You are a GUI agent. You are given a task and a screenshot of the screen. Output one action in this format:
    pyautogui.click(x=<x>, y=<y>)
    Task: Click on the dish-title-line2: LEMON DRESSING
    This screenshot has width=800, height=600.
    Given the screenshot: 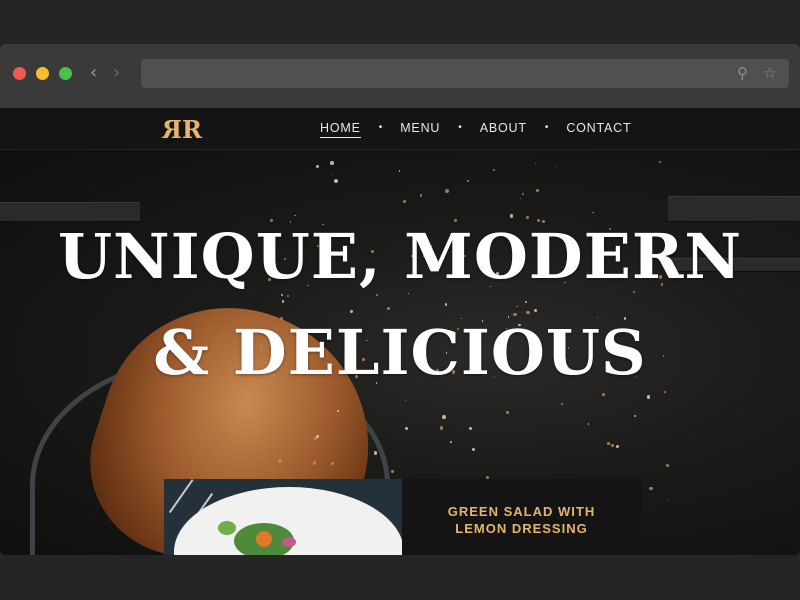 What is the action you would take?
    pyautogui.click(x=521, y=528)
    